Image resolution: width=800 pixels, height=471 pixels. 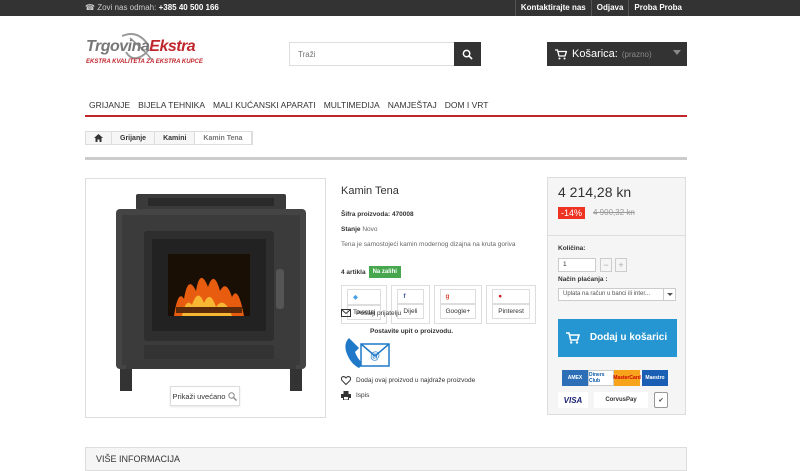 I want to click on stock-count: 4 artikla, so click(x=353, y=272).